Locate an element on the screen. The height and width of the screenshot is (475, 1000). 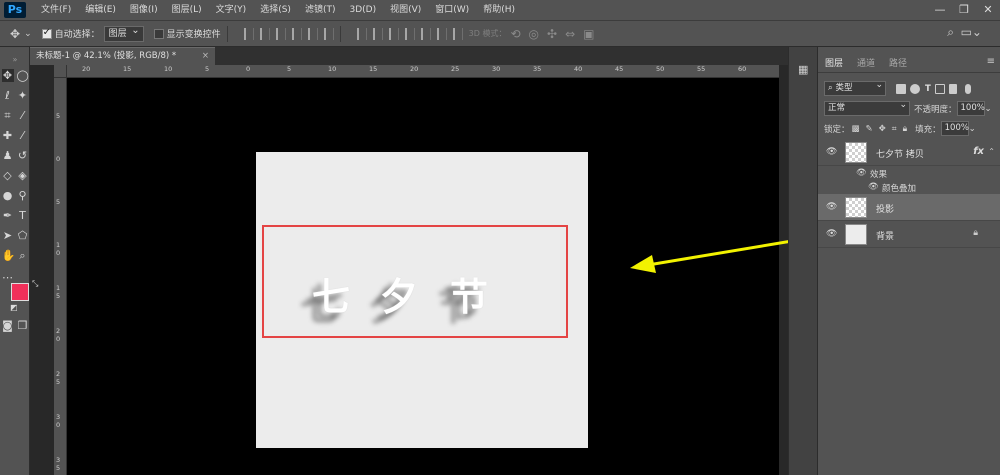
filter-toggle-icon is located at coordinates (967, 88).